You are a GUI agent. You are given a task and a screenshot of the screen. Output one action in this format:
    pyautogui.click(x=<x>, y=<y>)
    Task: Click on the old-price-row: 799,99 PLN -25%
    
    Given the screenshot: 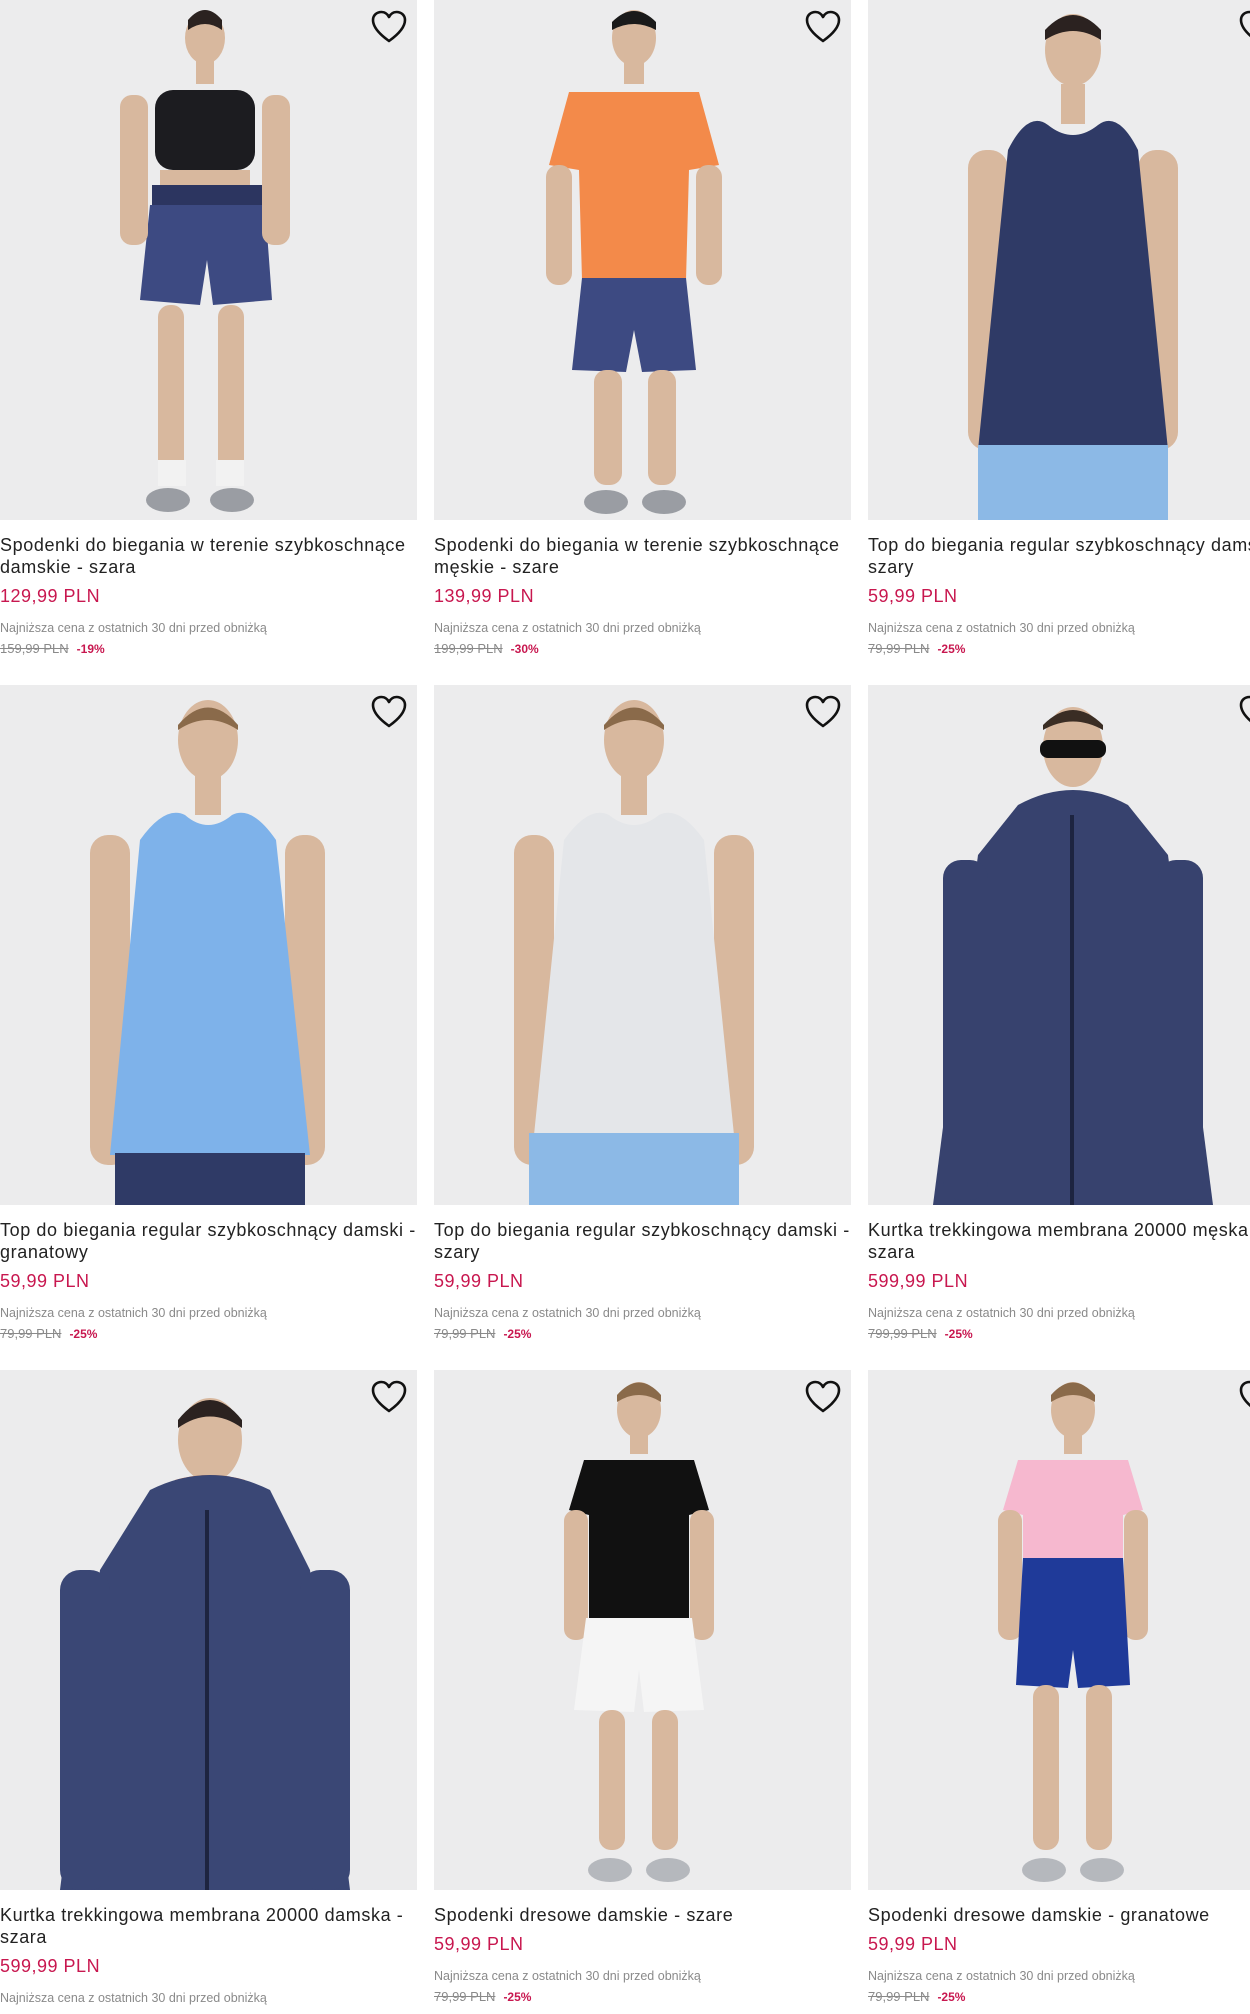 What is the action you would take?
    pyautogui.click(x=1059, y=1333)
    